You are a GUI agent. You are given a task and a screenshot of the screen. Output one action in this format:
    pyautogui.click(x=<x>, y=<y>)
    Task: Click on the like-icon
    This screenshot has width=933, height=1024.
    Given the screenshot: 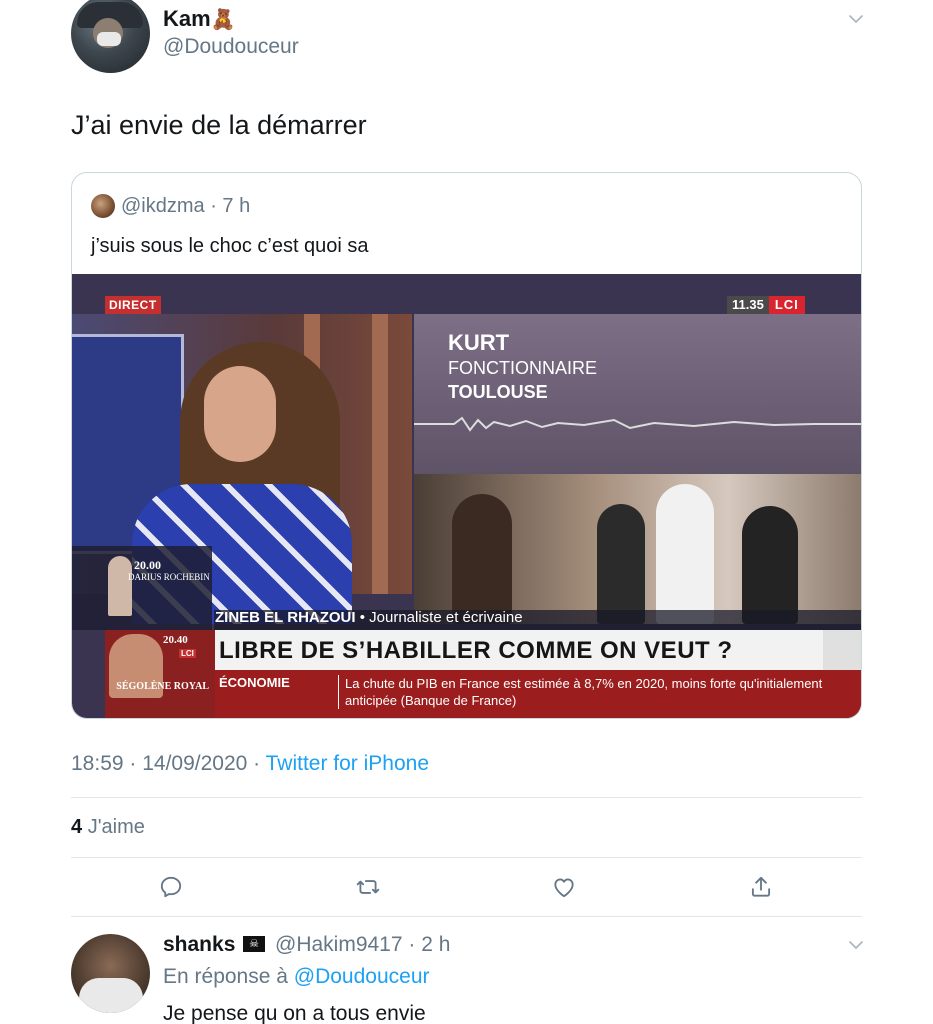 What is the action you would take?
    pyautogui.click(x=564, y=887)
    